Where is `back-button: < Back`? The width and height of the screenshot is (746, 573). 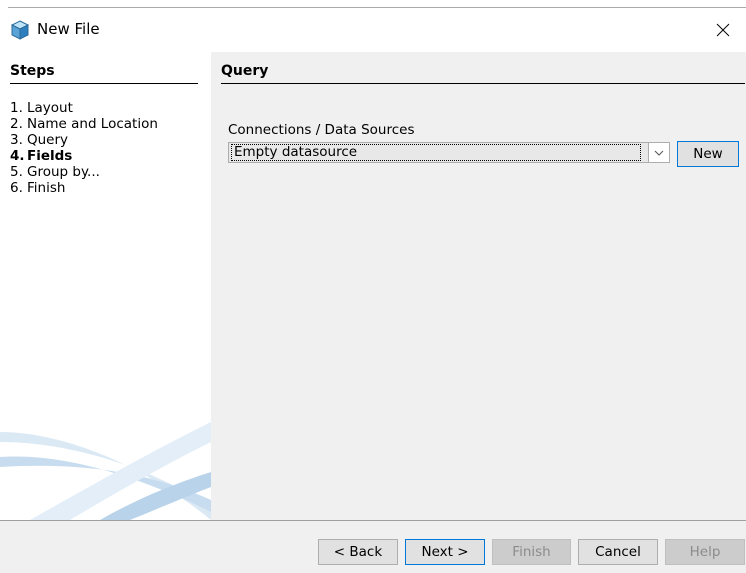
back-button: < Back is located at coordinates (358, 552).